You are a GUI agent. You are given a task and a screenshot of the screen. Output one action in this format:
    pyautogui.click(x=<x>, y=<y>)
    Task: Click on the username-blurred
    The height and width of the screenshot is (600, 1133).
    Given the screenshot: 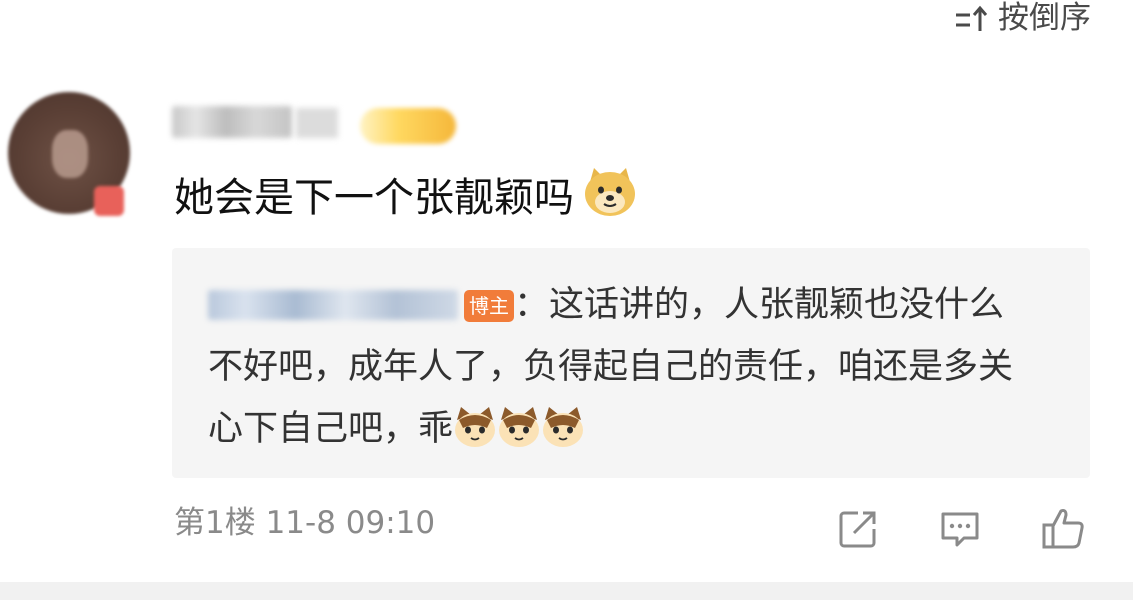 What is the action you would take?
    pyautogui.click(x=232, y=122)
    